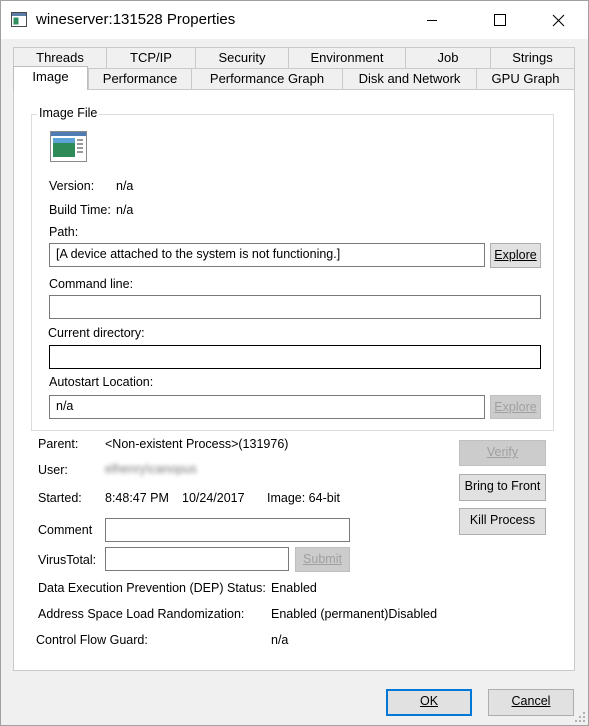 The width and height of the screenshot is (589, 726). What do you see at coordinates (294, 20) in the screenshot?
I see `title-bar: wineserver:131528 Properties` at bounding box center [294, 20].